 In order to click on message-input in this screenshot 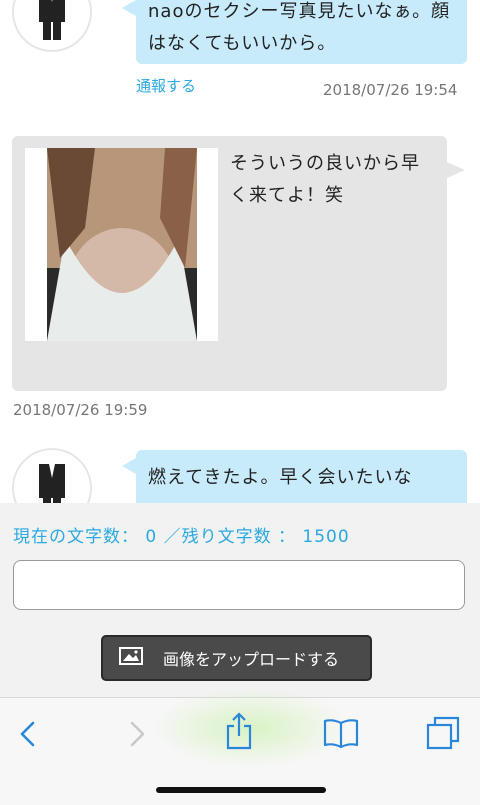, I will do `click(239, 585)`.